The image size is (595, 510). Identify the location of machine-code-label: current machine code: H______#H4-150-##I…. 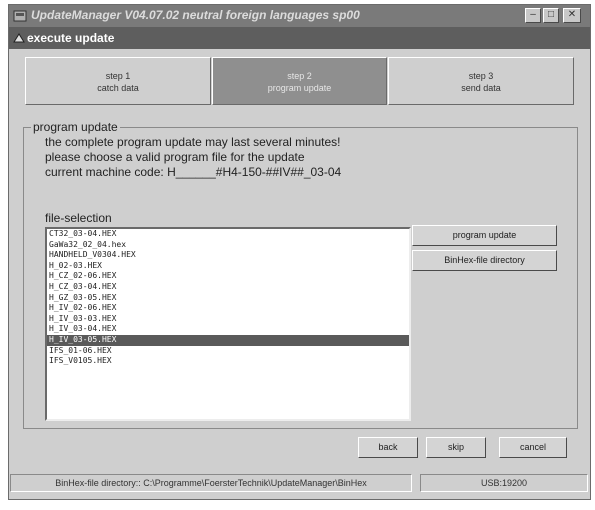
(193, 172).